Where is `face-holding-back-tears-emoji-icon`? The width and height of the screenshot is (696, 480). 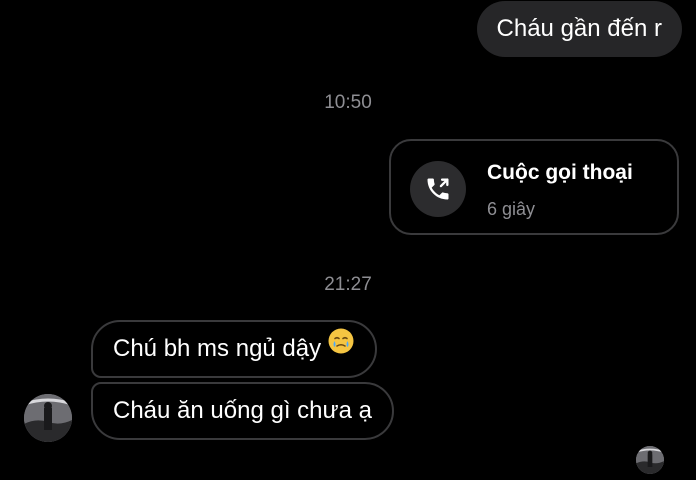 face-holding-back-tears-emoji-icon is located at coordinates (341, 348).